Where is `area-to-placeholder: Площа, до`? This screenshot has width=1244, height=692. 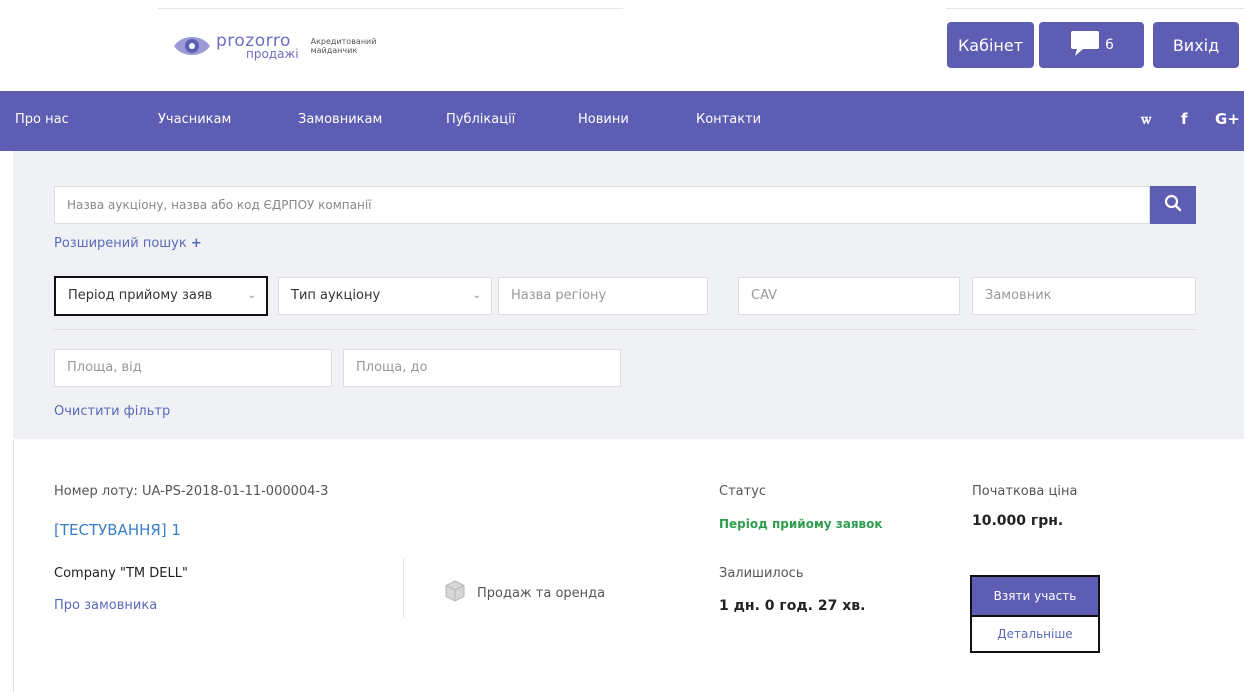 area-to-placeholder: Площа, до is located at coordinates (392, 367).